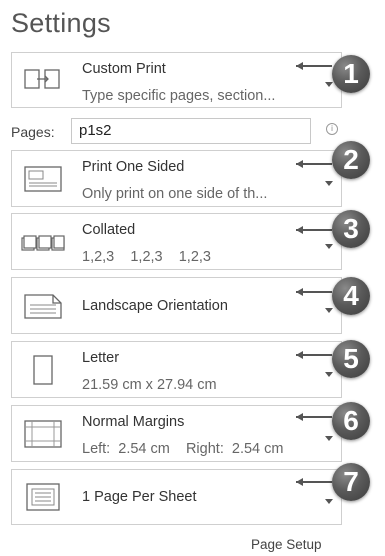 This screenshot has height=556, width=385. I want to click on paper-size-dropdown: Letter 21.59 cm x 27.94 cm, so click(176, 369).